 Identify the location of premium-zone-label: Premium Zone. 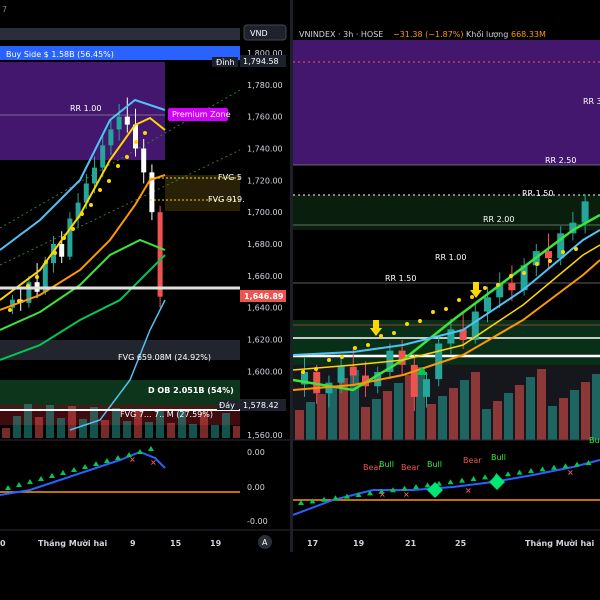
(201, 114).